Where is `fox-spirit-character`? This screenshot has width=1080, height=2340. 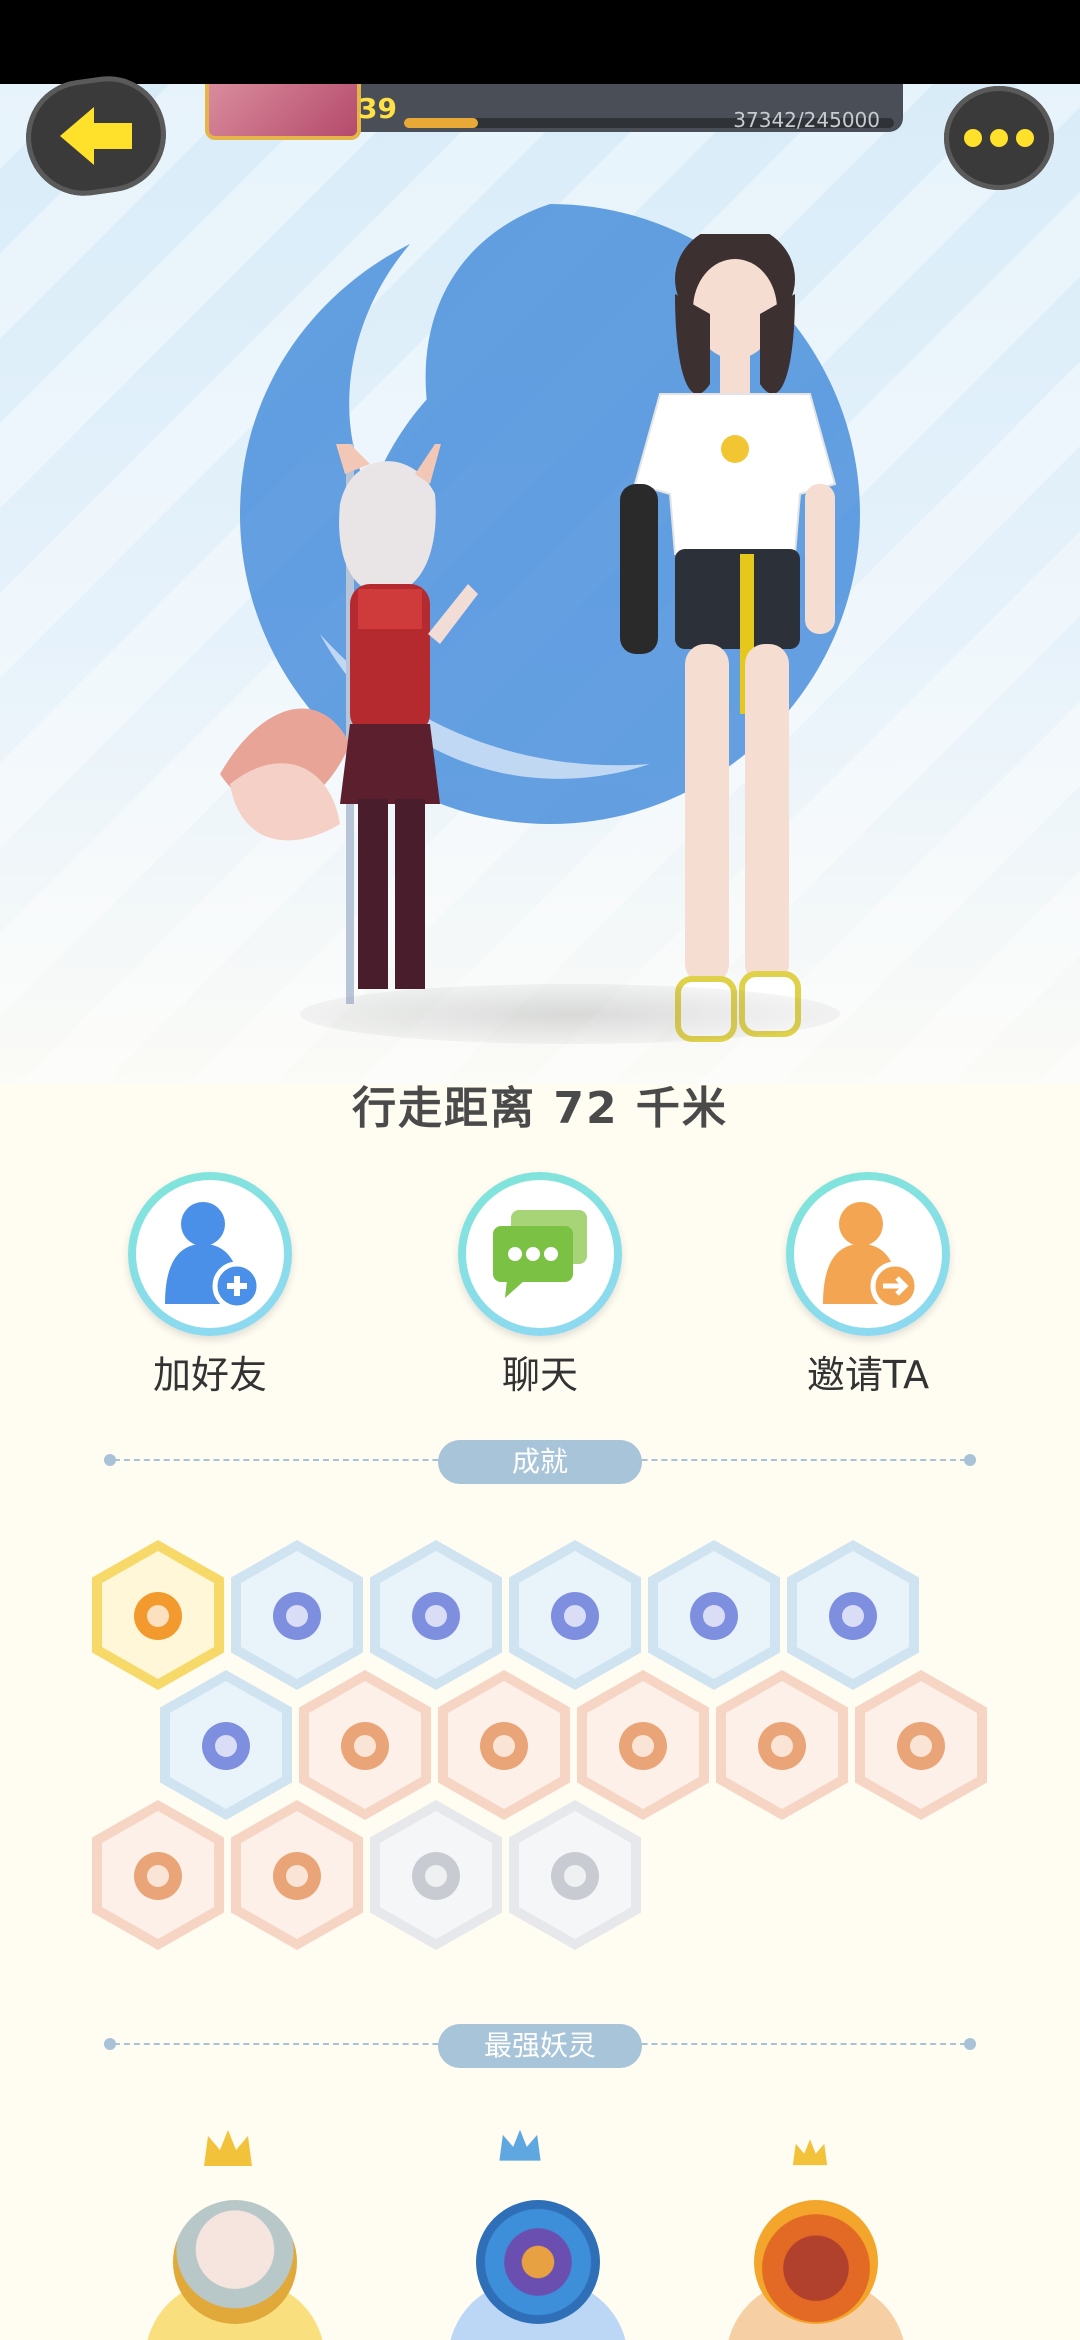 fox-spirit-character is located at coordinates (349, 724).